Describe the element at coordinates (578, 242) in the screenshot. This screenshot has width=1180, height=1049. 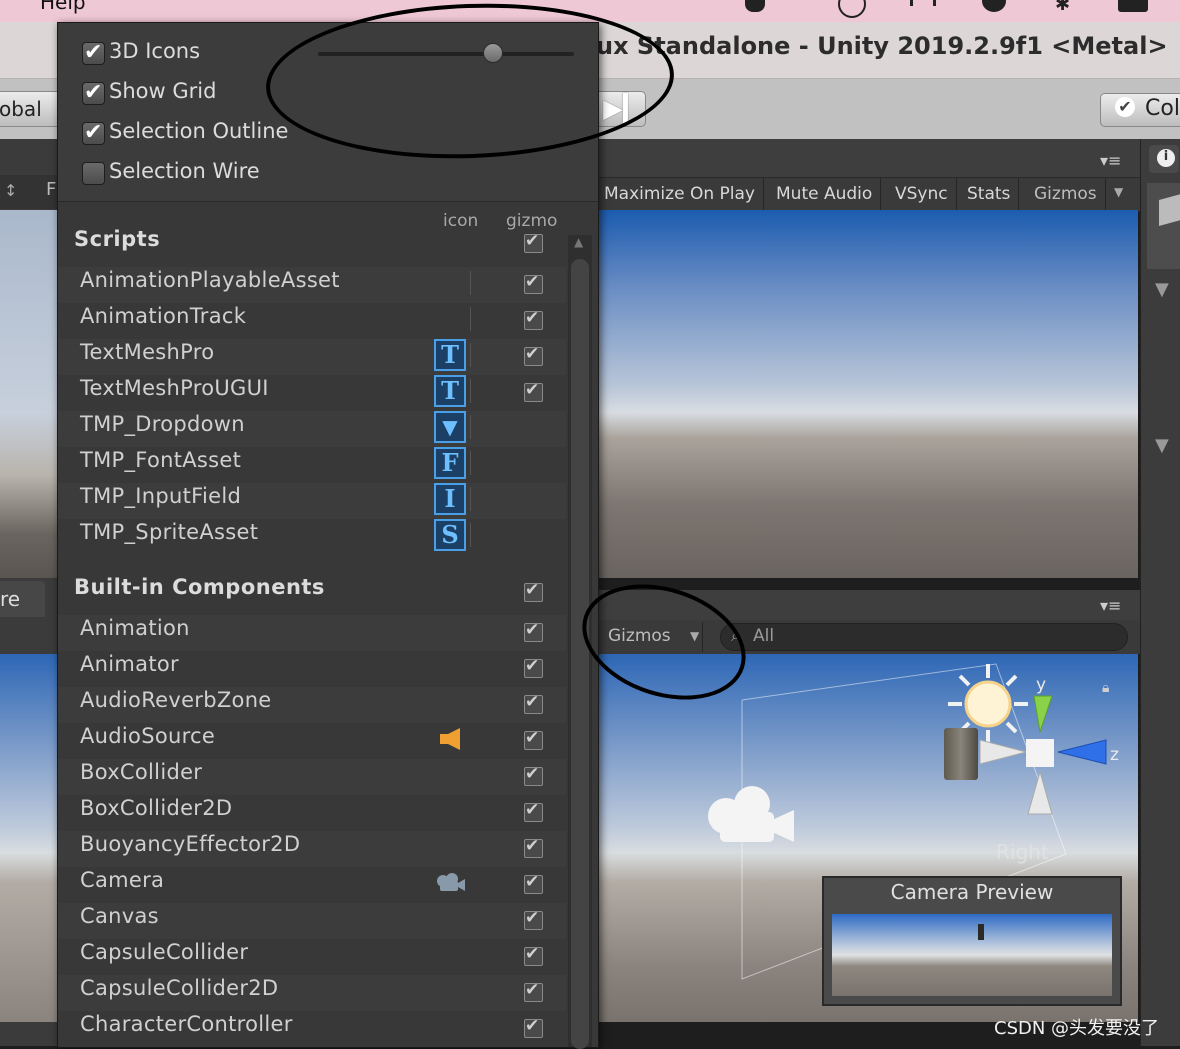
I see `scroll-up-icon: ▲` at that location.